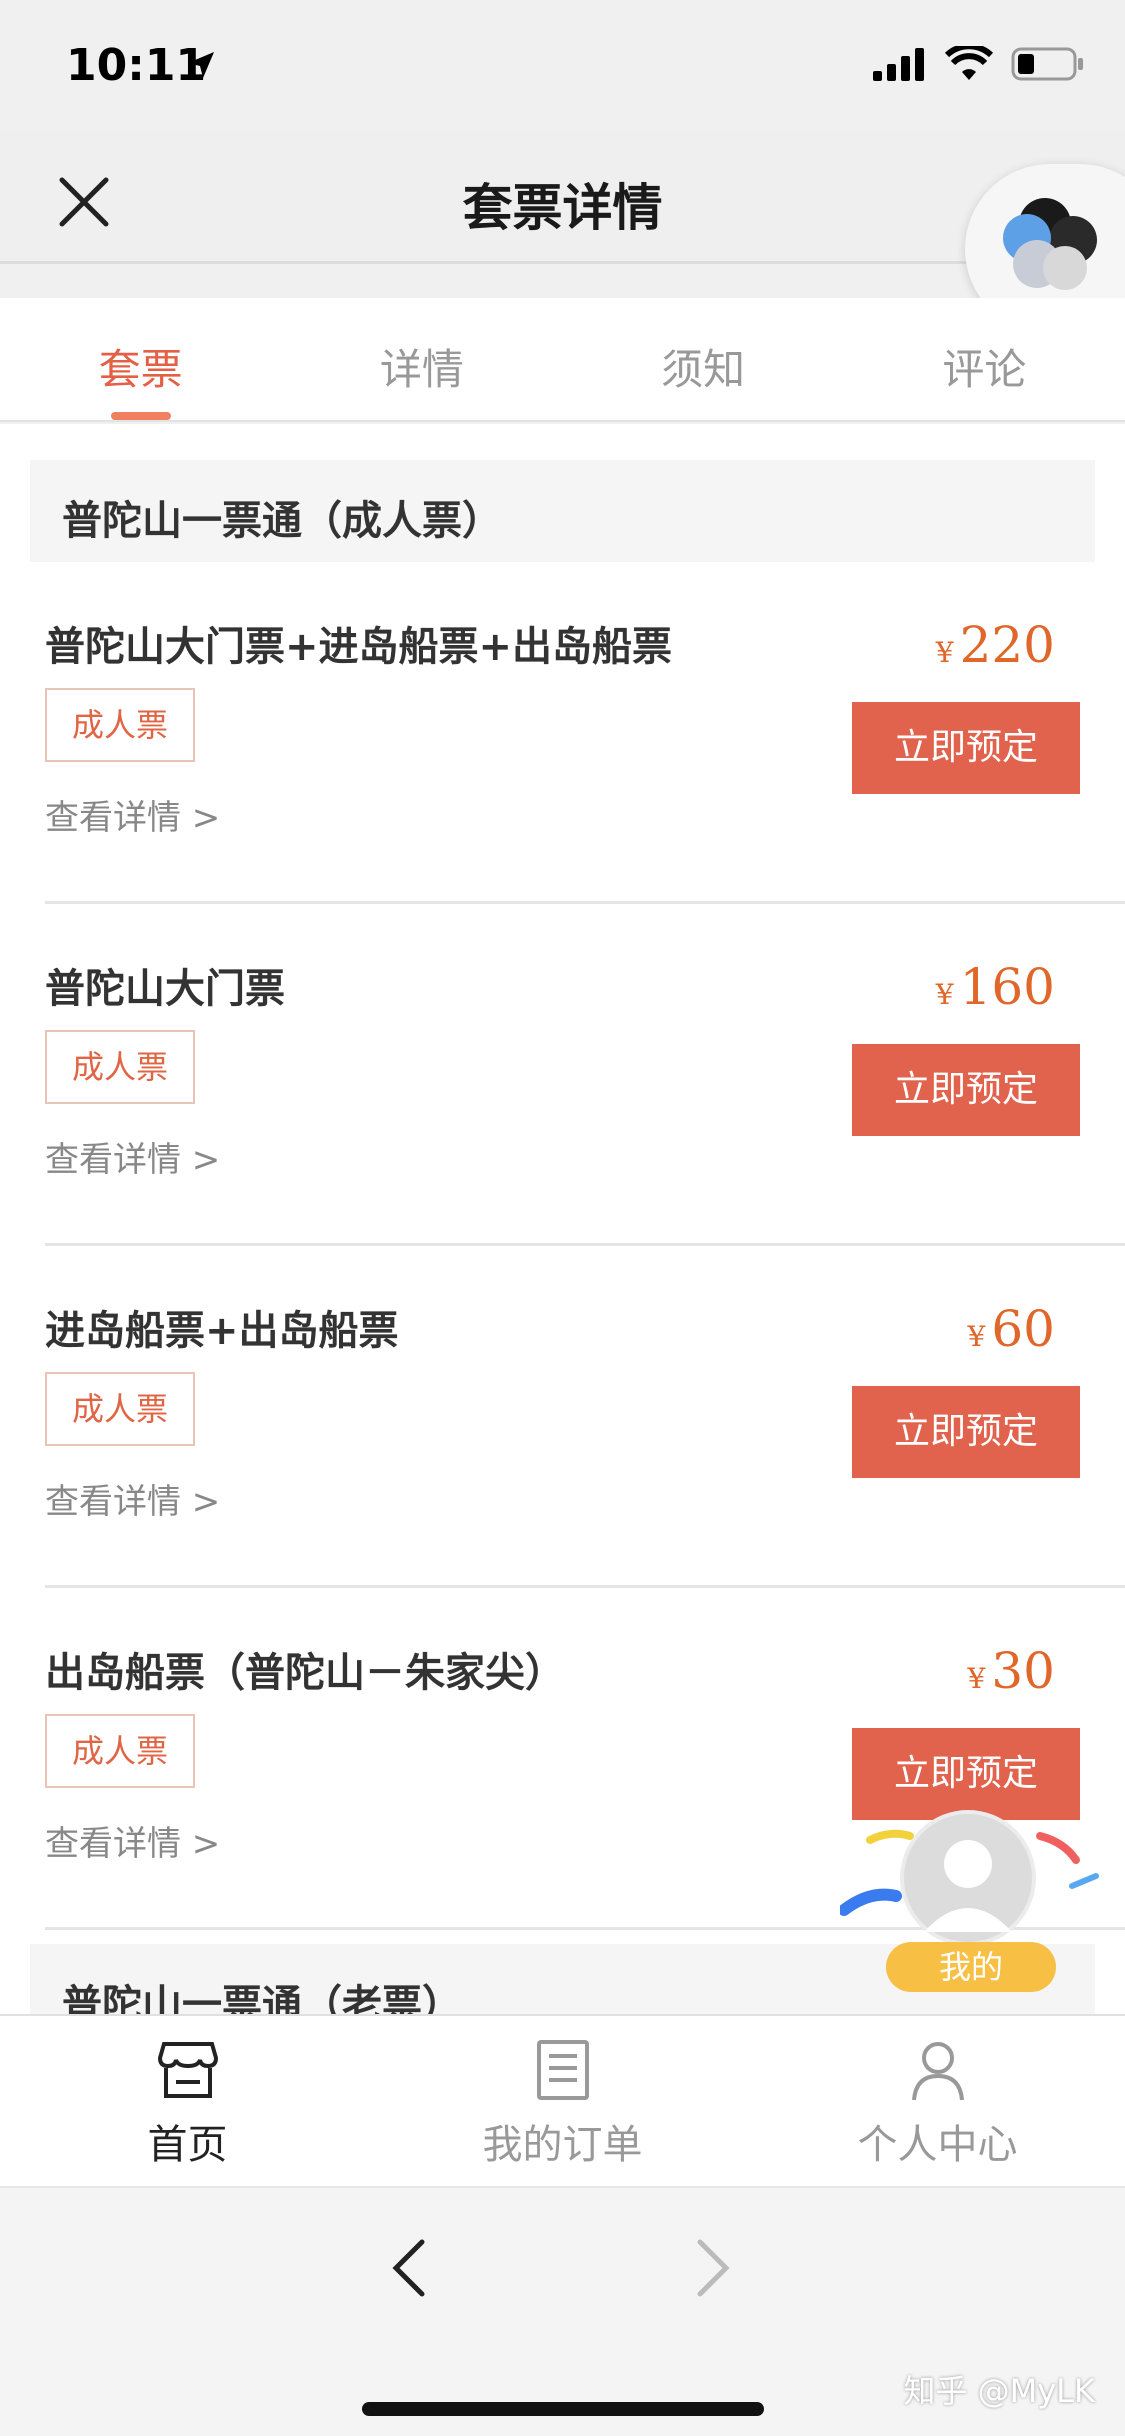 The height and width of the screenshot is (2436, 1125). What do you see at coordinates (1007, 987) in the screenshot?
I see `price-value: 160` at bounding box center [1007, 987].